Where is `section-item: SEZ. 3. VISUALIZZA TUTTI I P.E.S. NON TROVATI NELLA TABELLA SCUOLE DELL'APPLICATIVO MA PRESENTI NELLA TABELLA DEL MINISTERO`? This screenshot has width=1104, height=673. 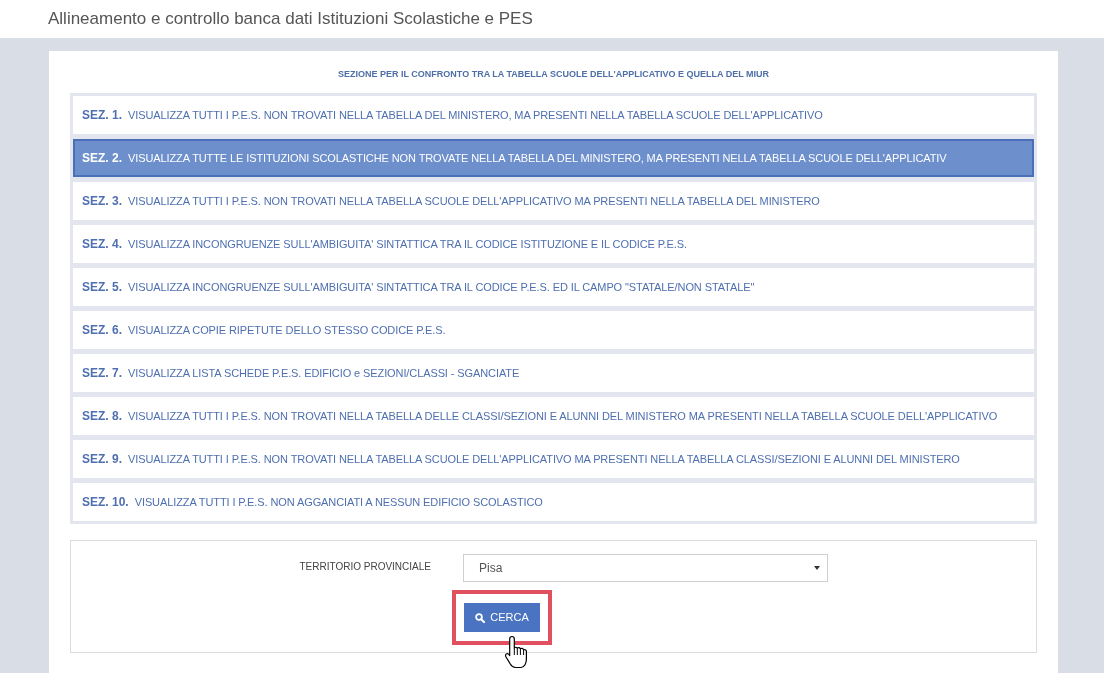
section-item: SEZ. 3. VISUALIZZA TUTTI I P.E.S. NON TROVATI NELLA TABELLA SCUOLE DELL'APPLICATIVO MA PRESENTI NELLA TABELLA DEL MINISTERO is located at coordinates (553, 201).